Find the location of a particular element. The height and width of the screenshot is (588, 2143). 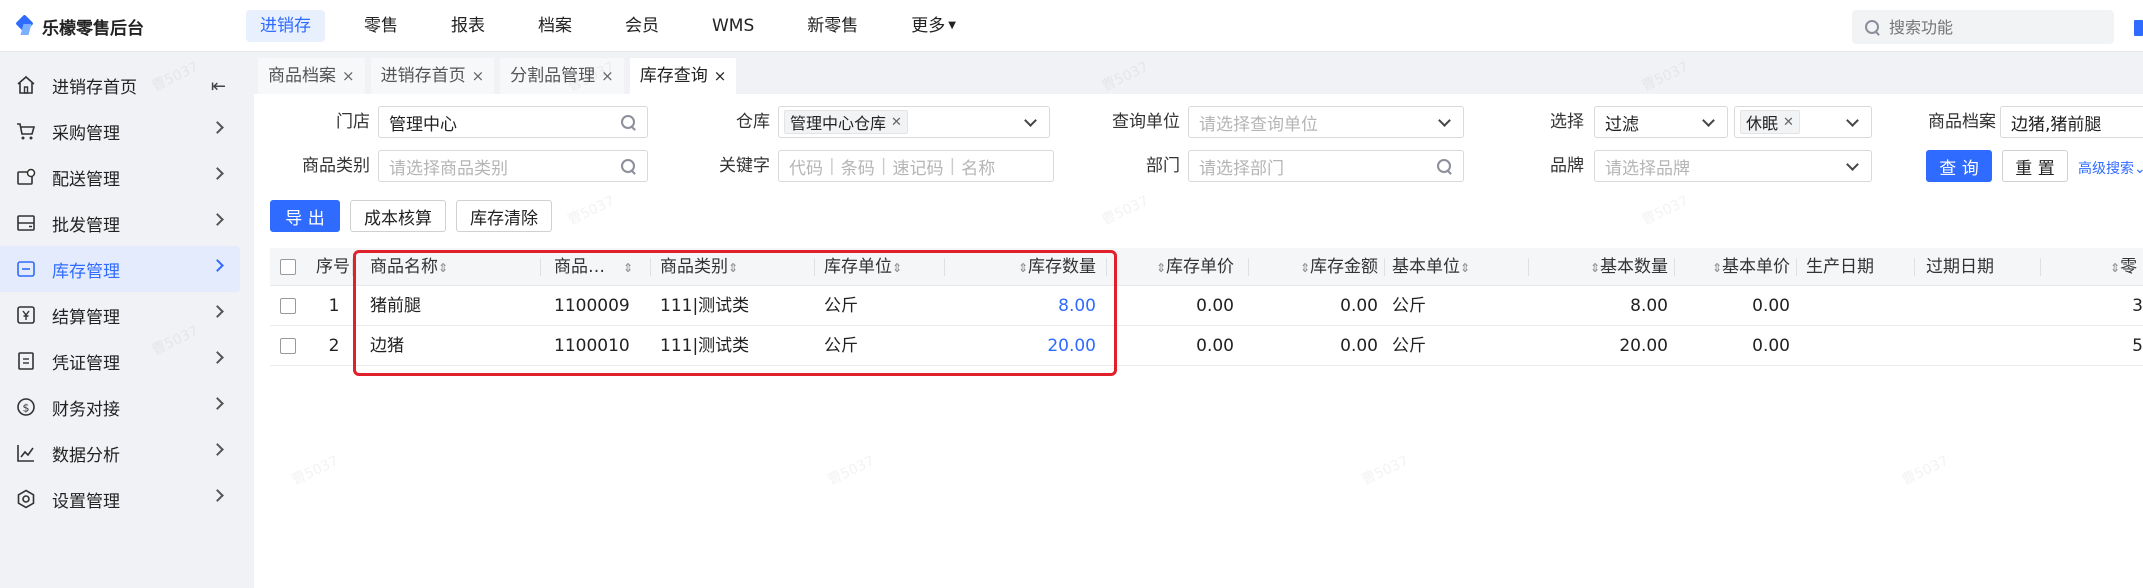

collapse-sidebar-icon: ⇤ is located at coordinates (218, 86).